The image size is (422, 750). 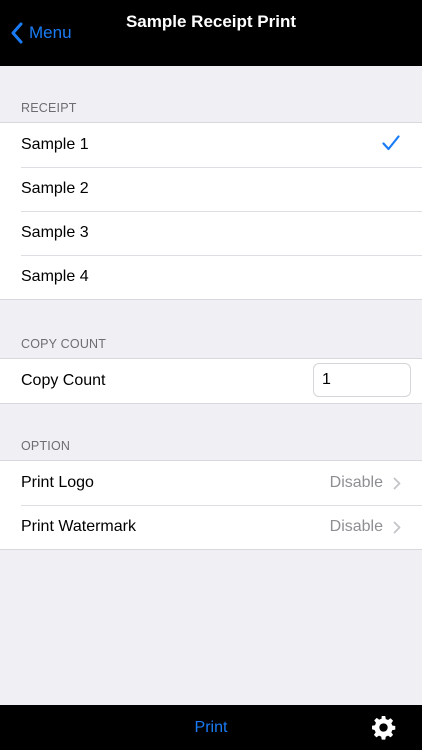 I want to click on navigation-bar: Menu Sample Receipt Print, so click(x=211, y=33).